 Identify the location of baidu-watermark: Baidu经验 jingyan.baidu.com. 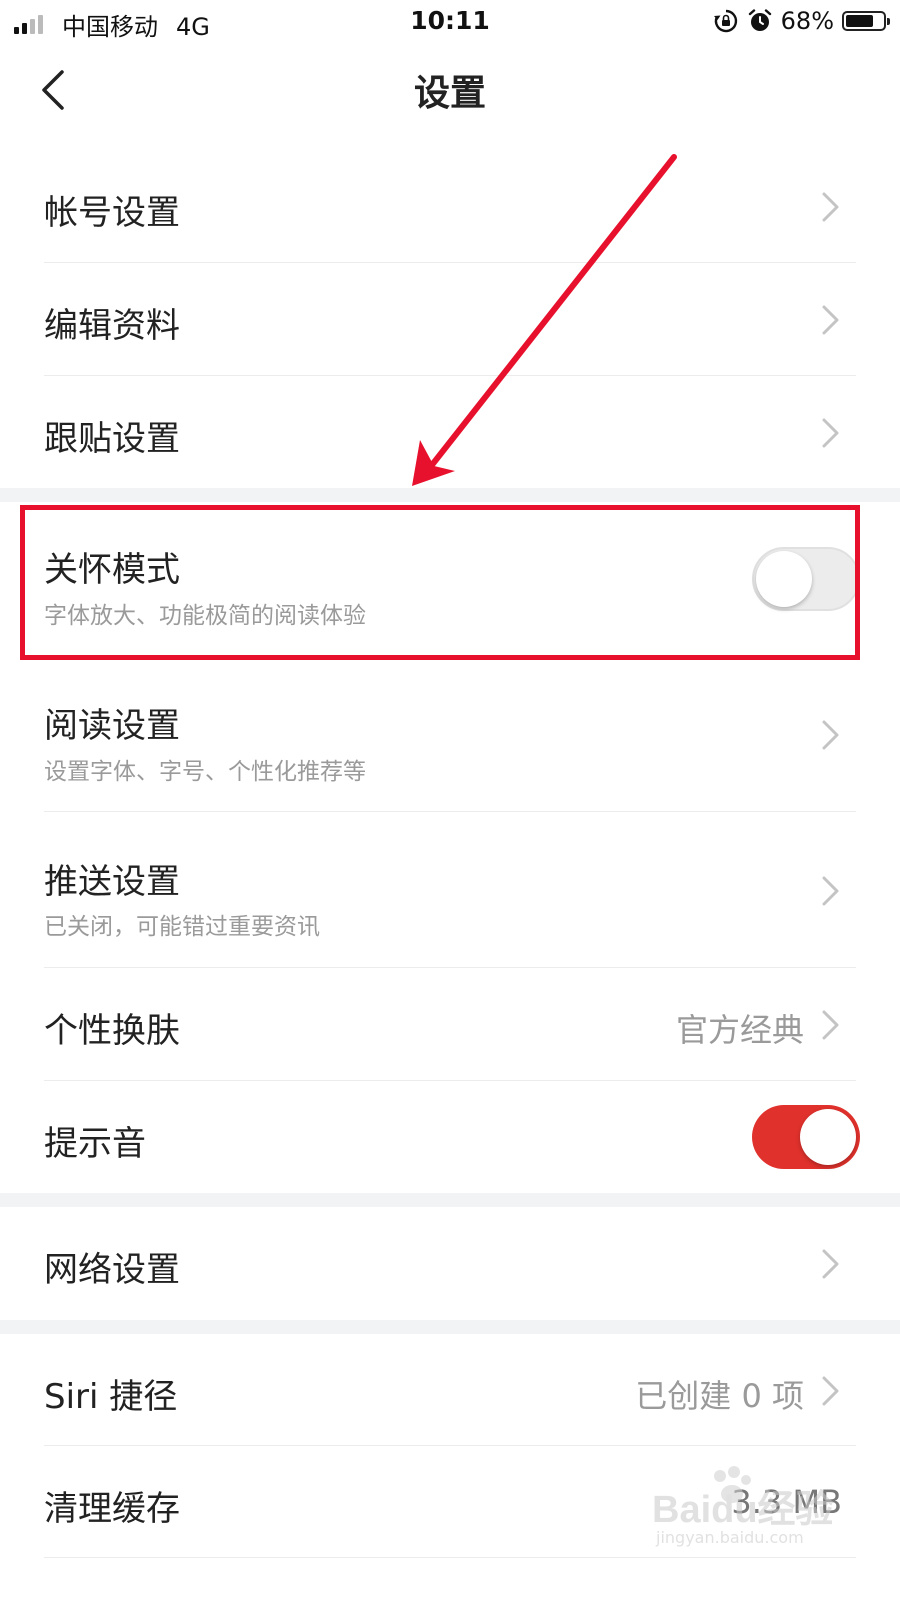
(747, 1513).